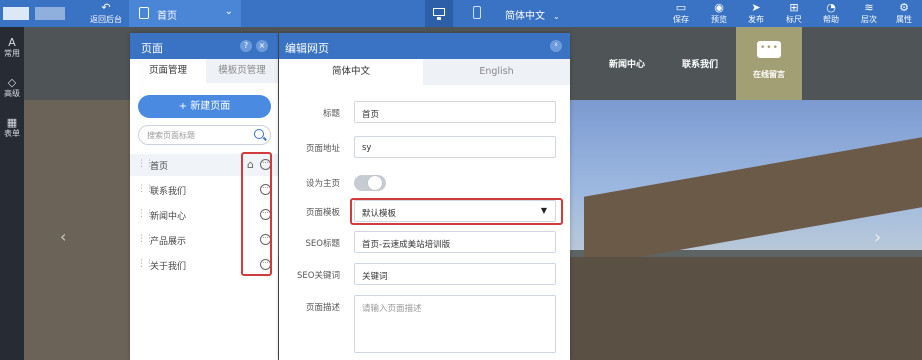 Image resolution: width=922 pixels, height=360 pixels. What do you see at coordinates (106, 7) in the screenshot?
I see `undo-icon: ↶` at bounding box center [106, 7].